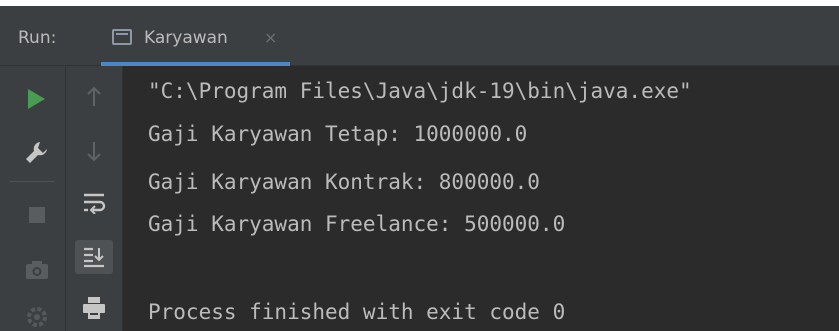 The width and height of the screenshot is (839, 331). I want to click on soft-wrap-icon, so click(94, 202).